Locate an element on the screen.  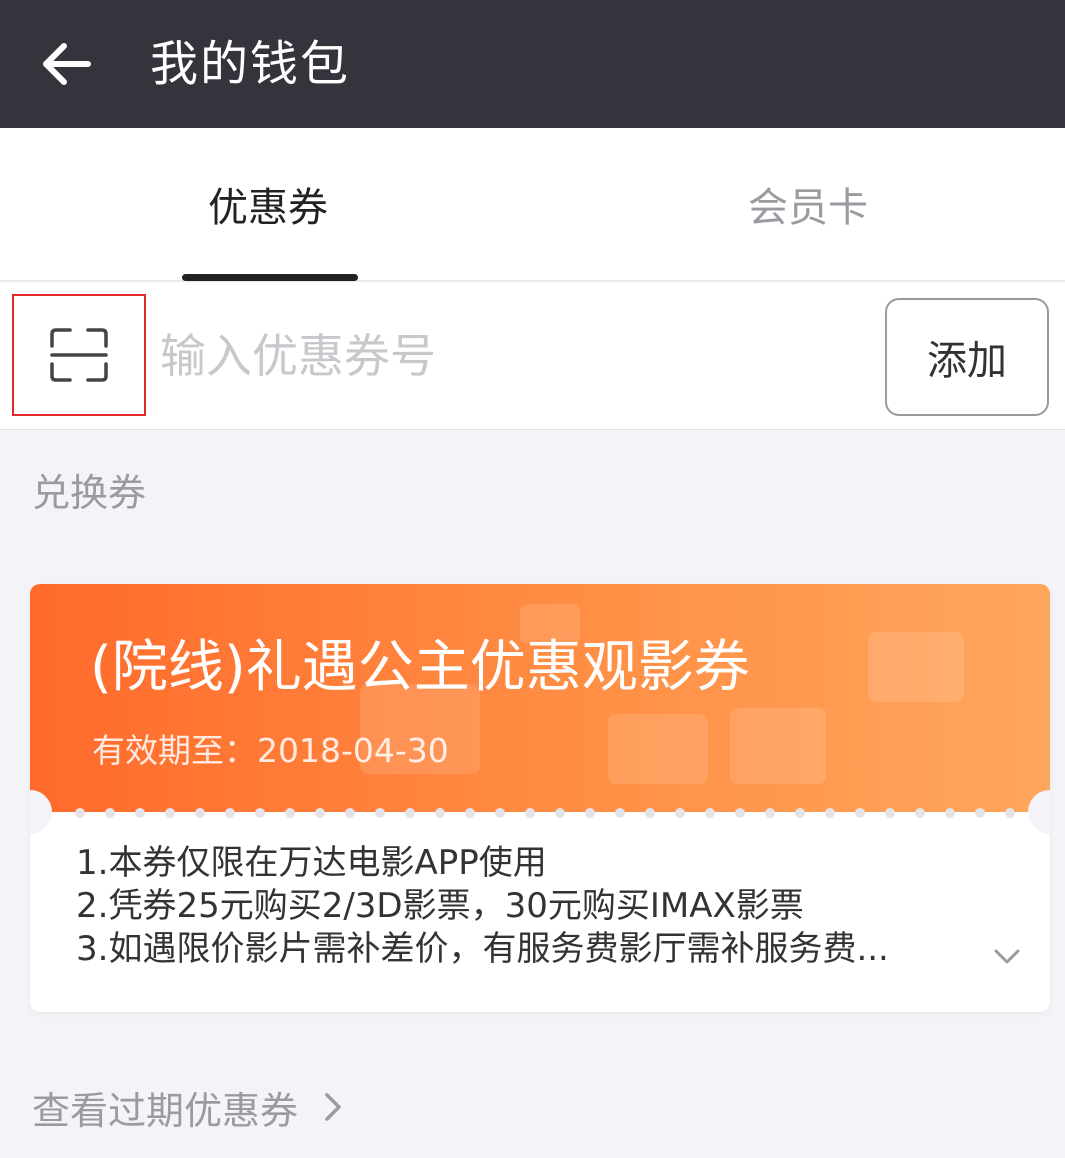
coupon-code-input is located at coordinates (510, 356).